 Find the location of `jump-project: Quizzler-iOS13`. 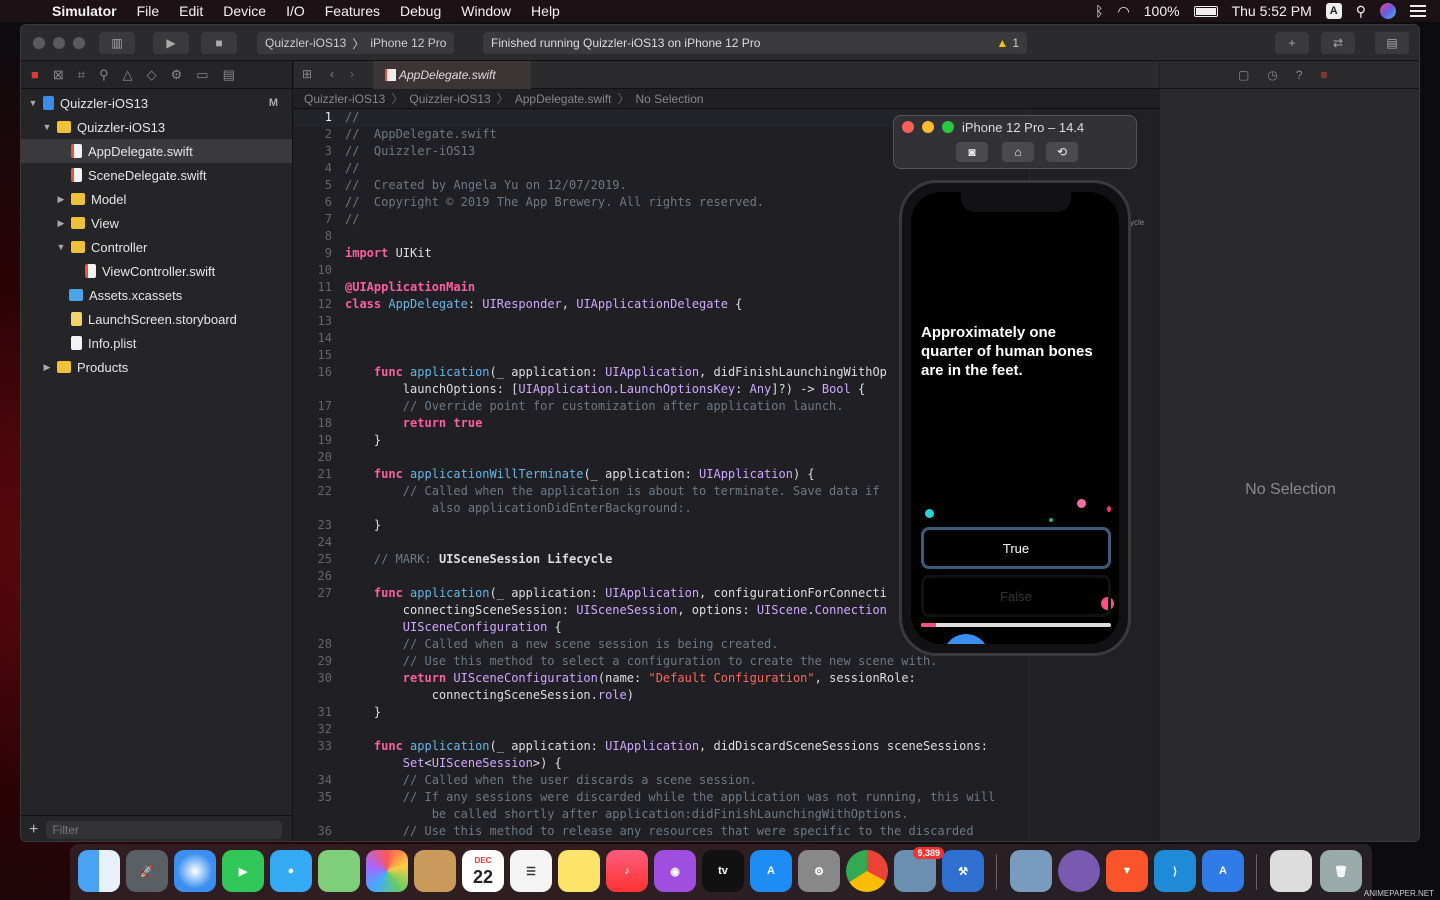

jump-project: Quizzler-iOS13 is located at coordinates (344, 99).